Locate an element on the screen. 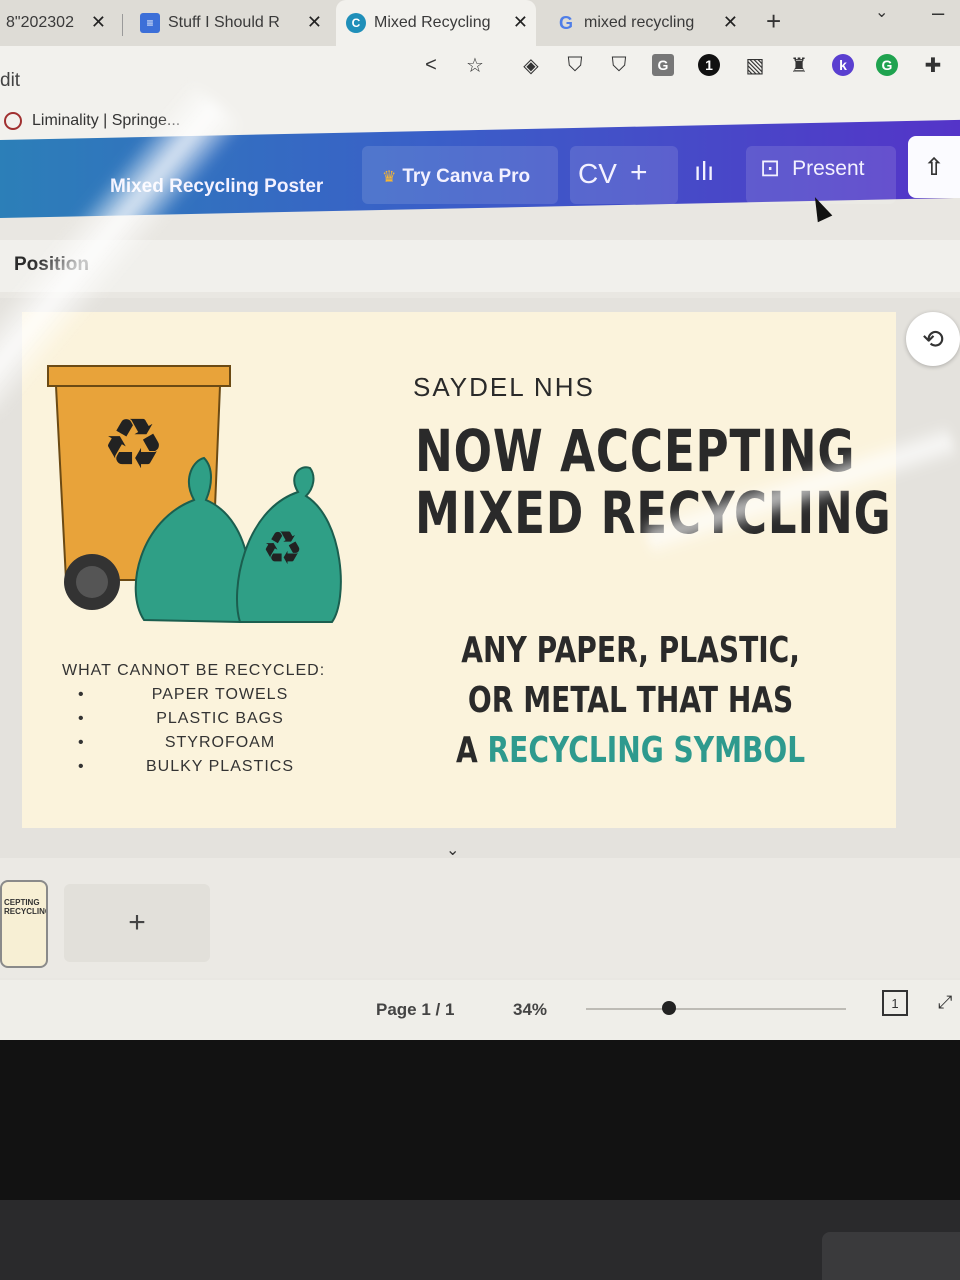 The image size is (960, 1280). invite-plus-button: + is located at coordinates (639, 173).